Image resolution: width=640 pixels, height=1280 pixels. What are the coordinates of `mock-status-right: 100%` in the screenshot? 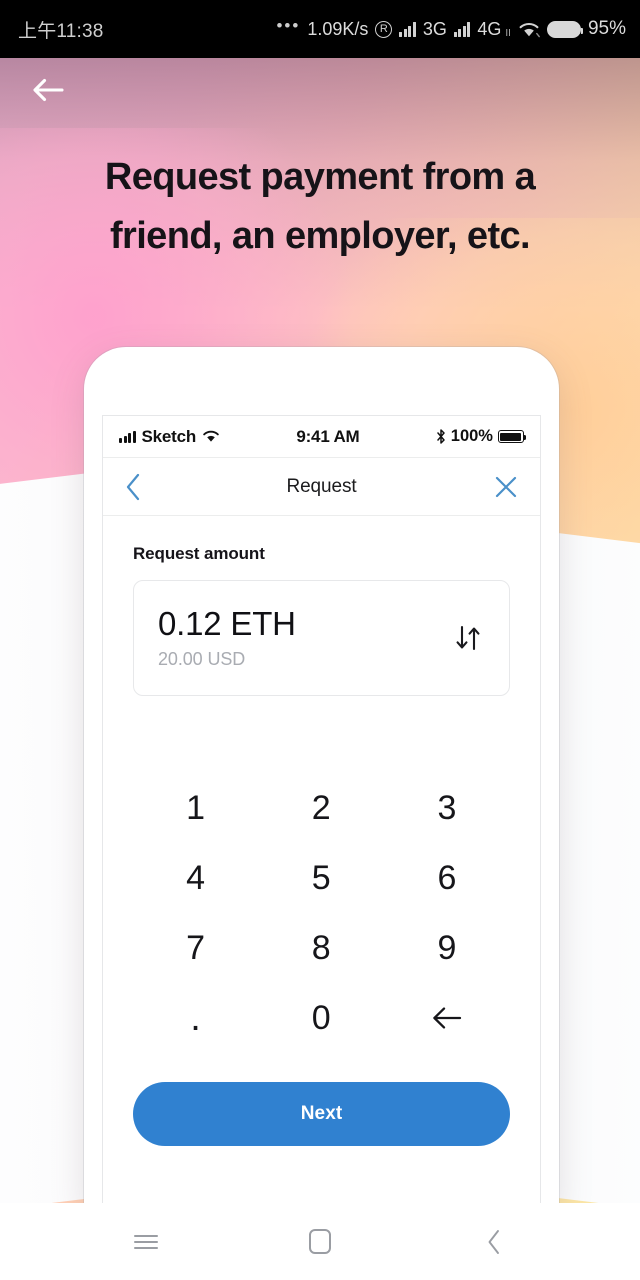 It's located at (481, 436).